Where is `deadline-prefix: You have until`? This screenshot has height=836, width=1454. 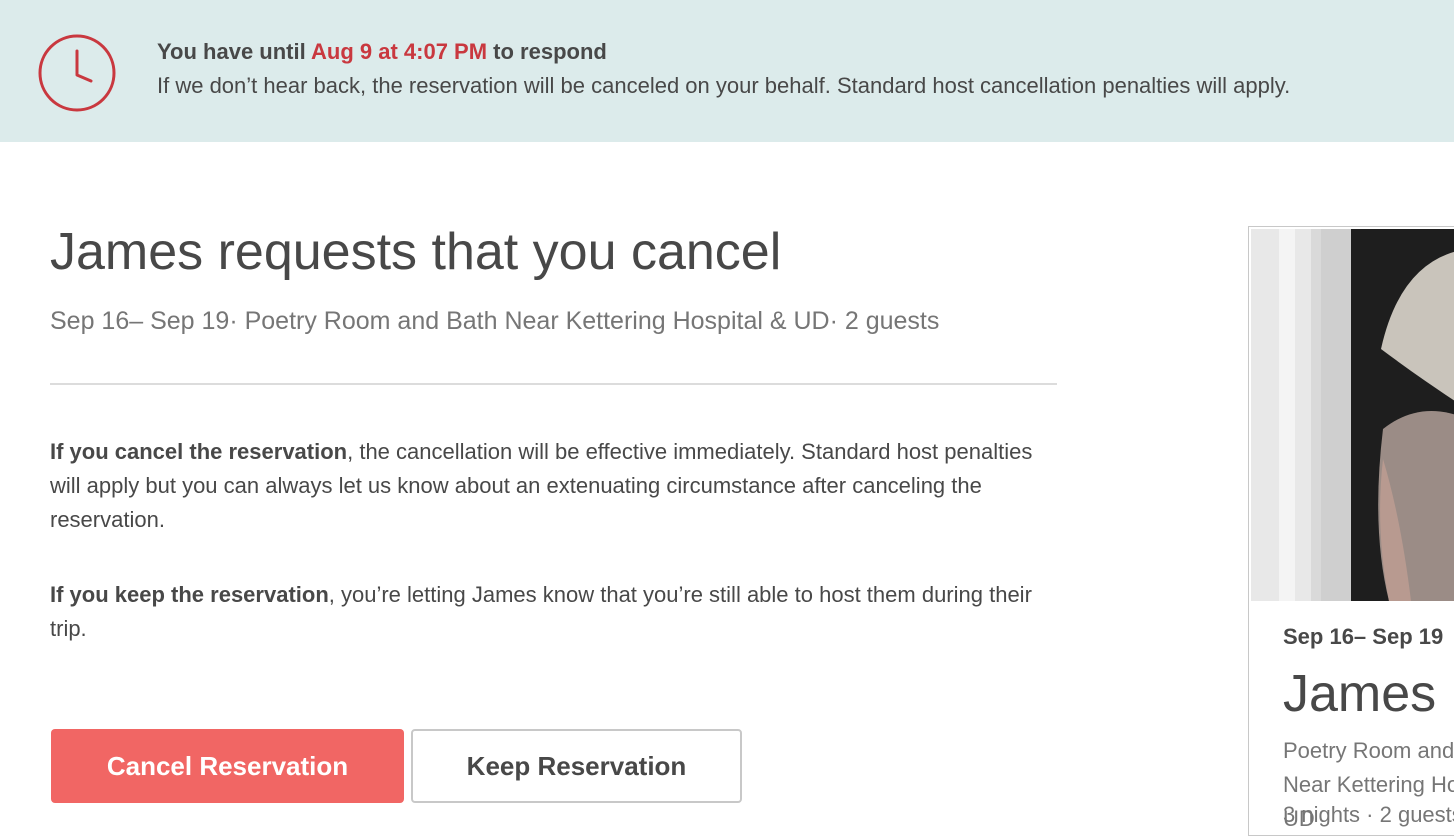
deadline-prefix: You have until is located at coordinates (234, 51).